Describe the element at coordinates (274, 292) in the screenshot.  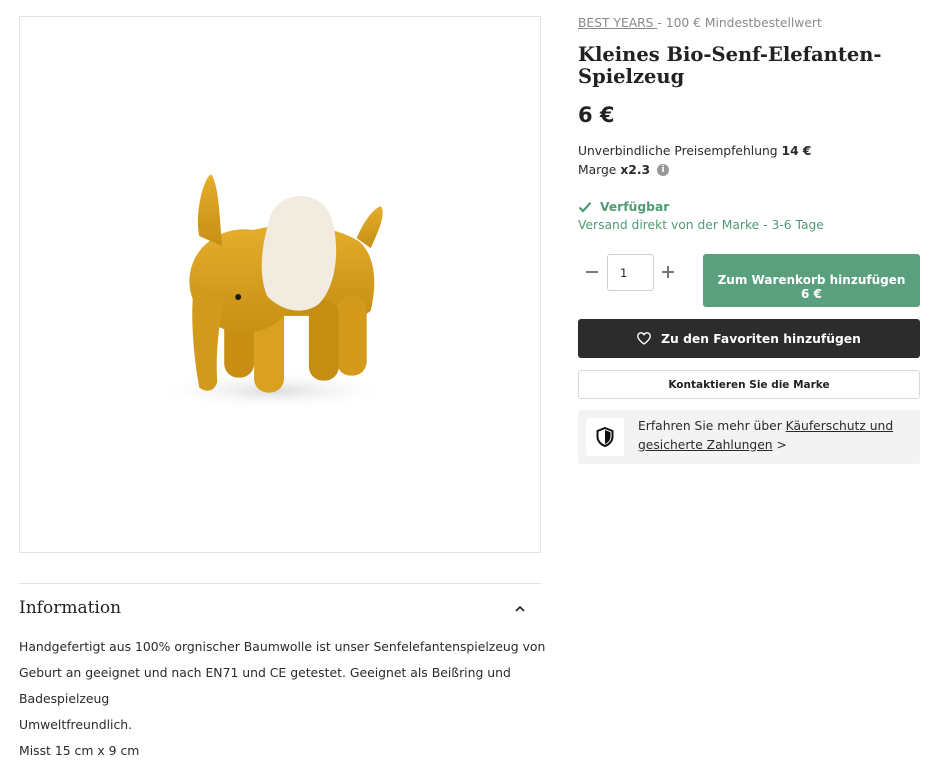
I see `elephant-toy-image` at that location.